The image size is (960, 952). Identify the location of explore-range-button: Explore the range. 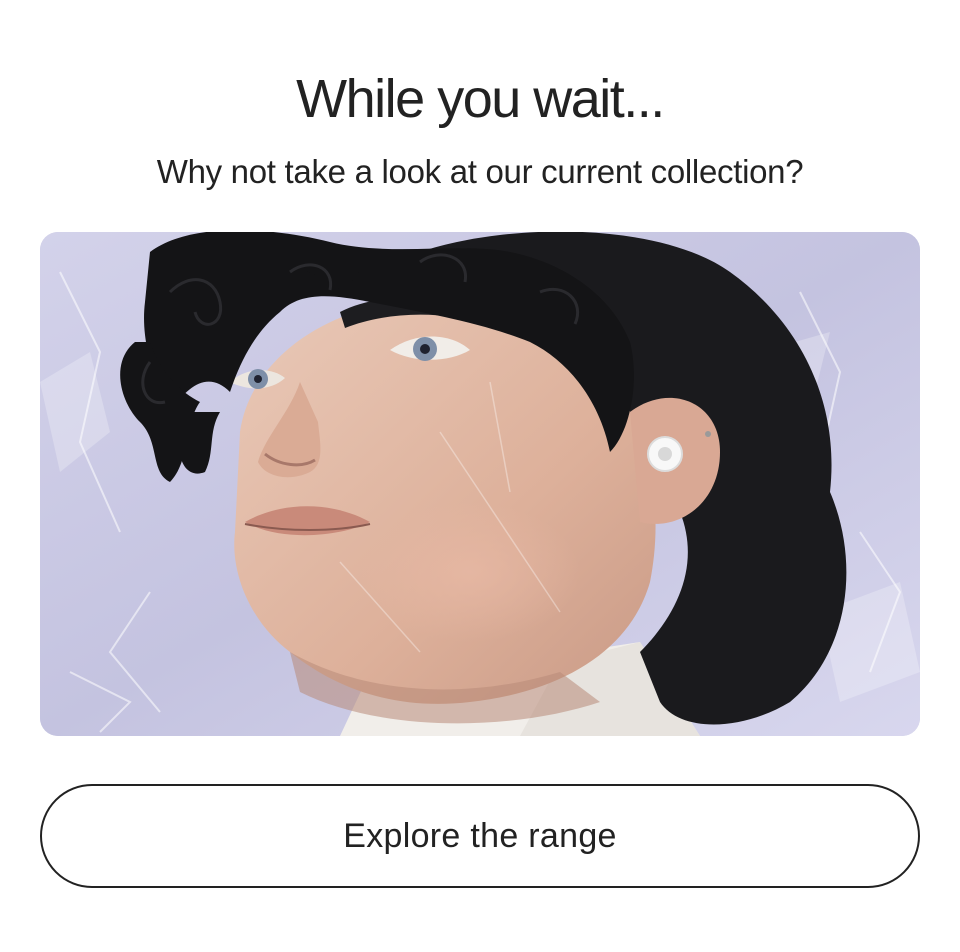
(480, 836).